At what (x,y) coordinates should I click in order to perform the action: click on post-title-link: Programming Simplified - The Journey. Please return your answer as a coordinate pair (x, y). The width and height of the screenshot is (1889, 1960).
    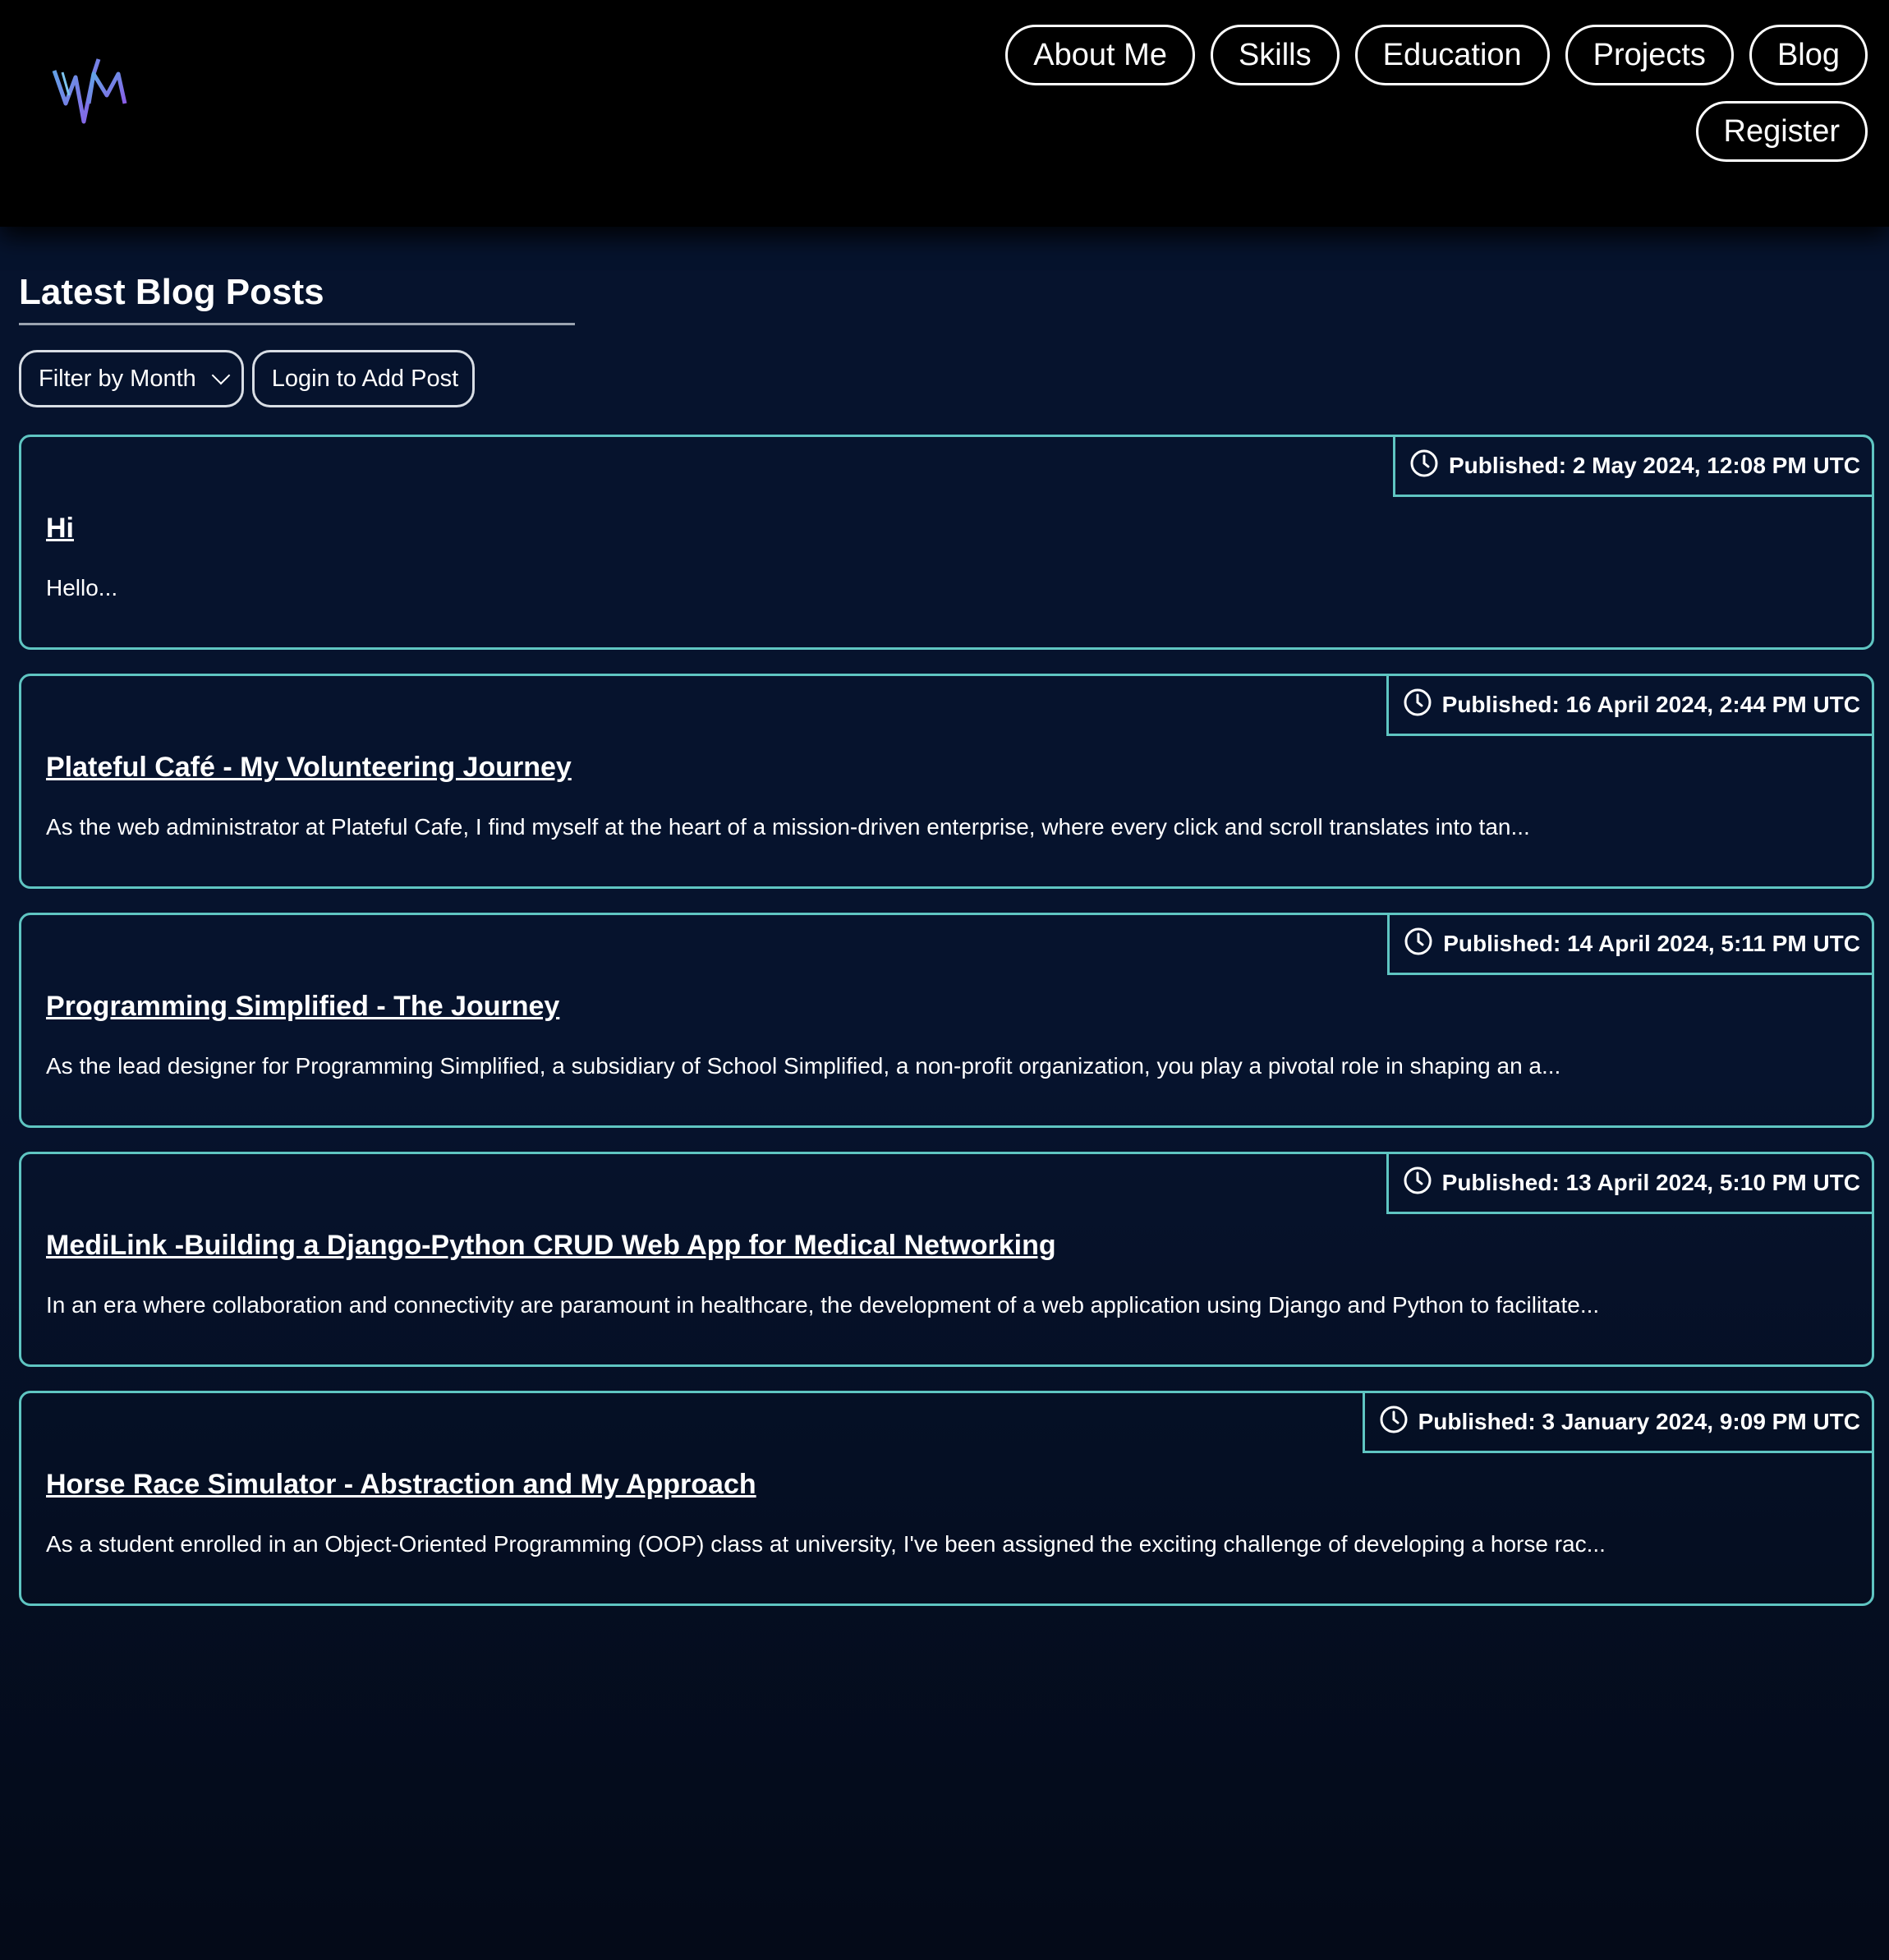
    Looking at the image, I should click on (302, 1007).